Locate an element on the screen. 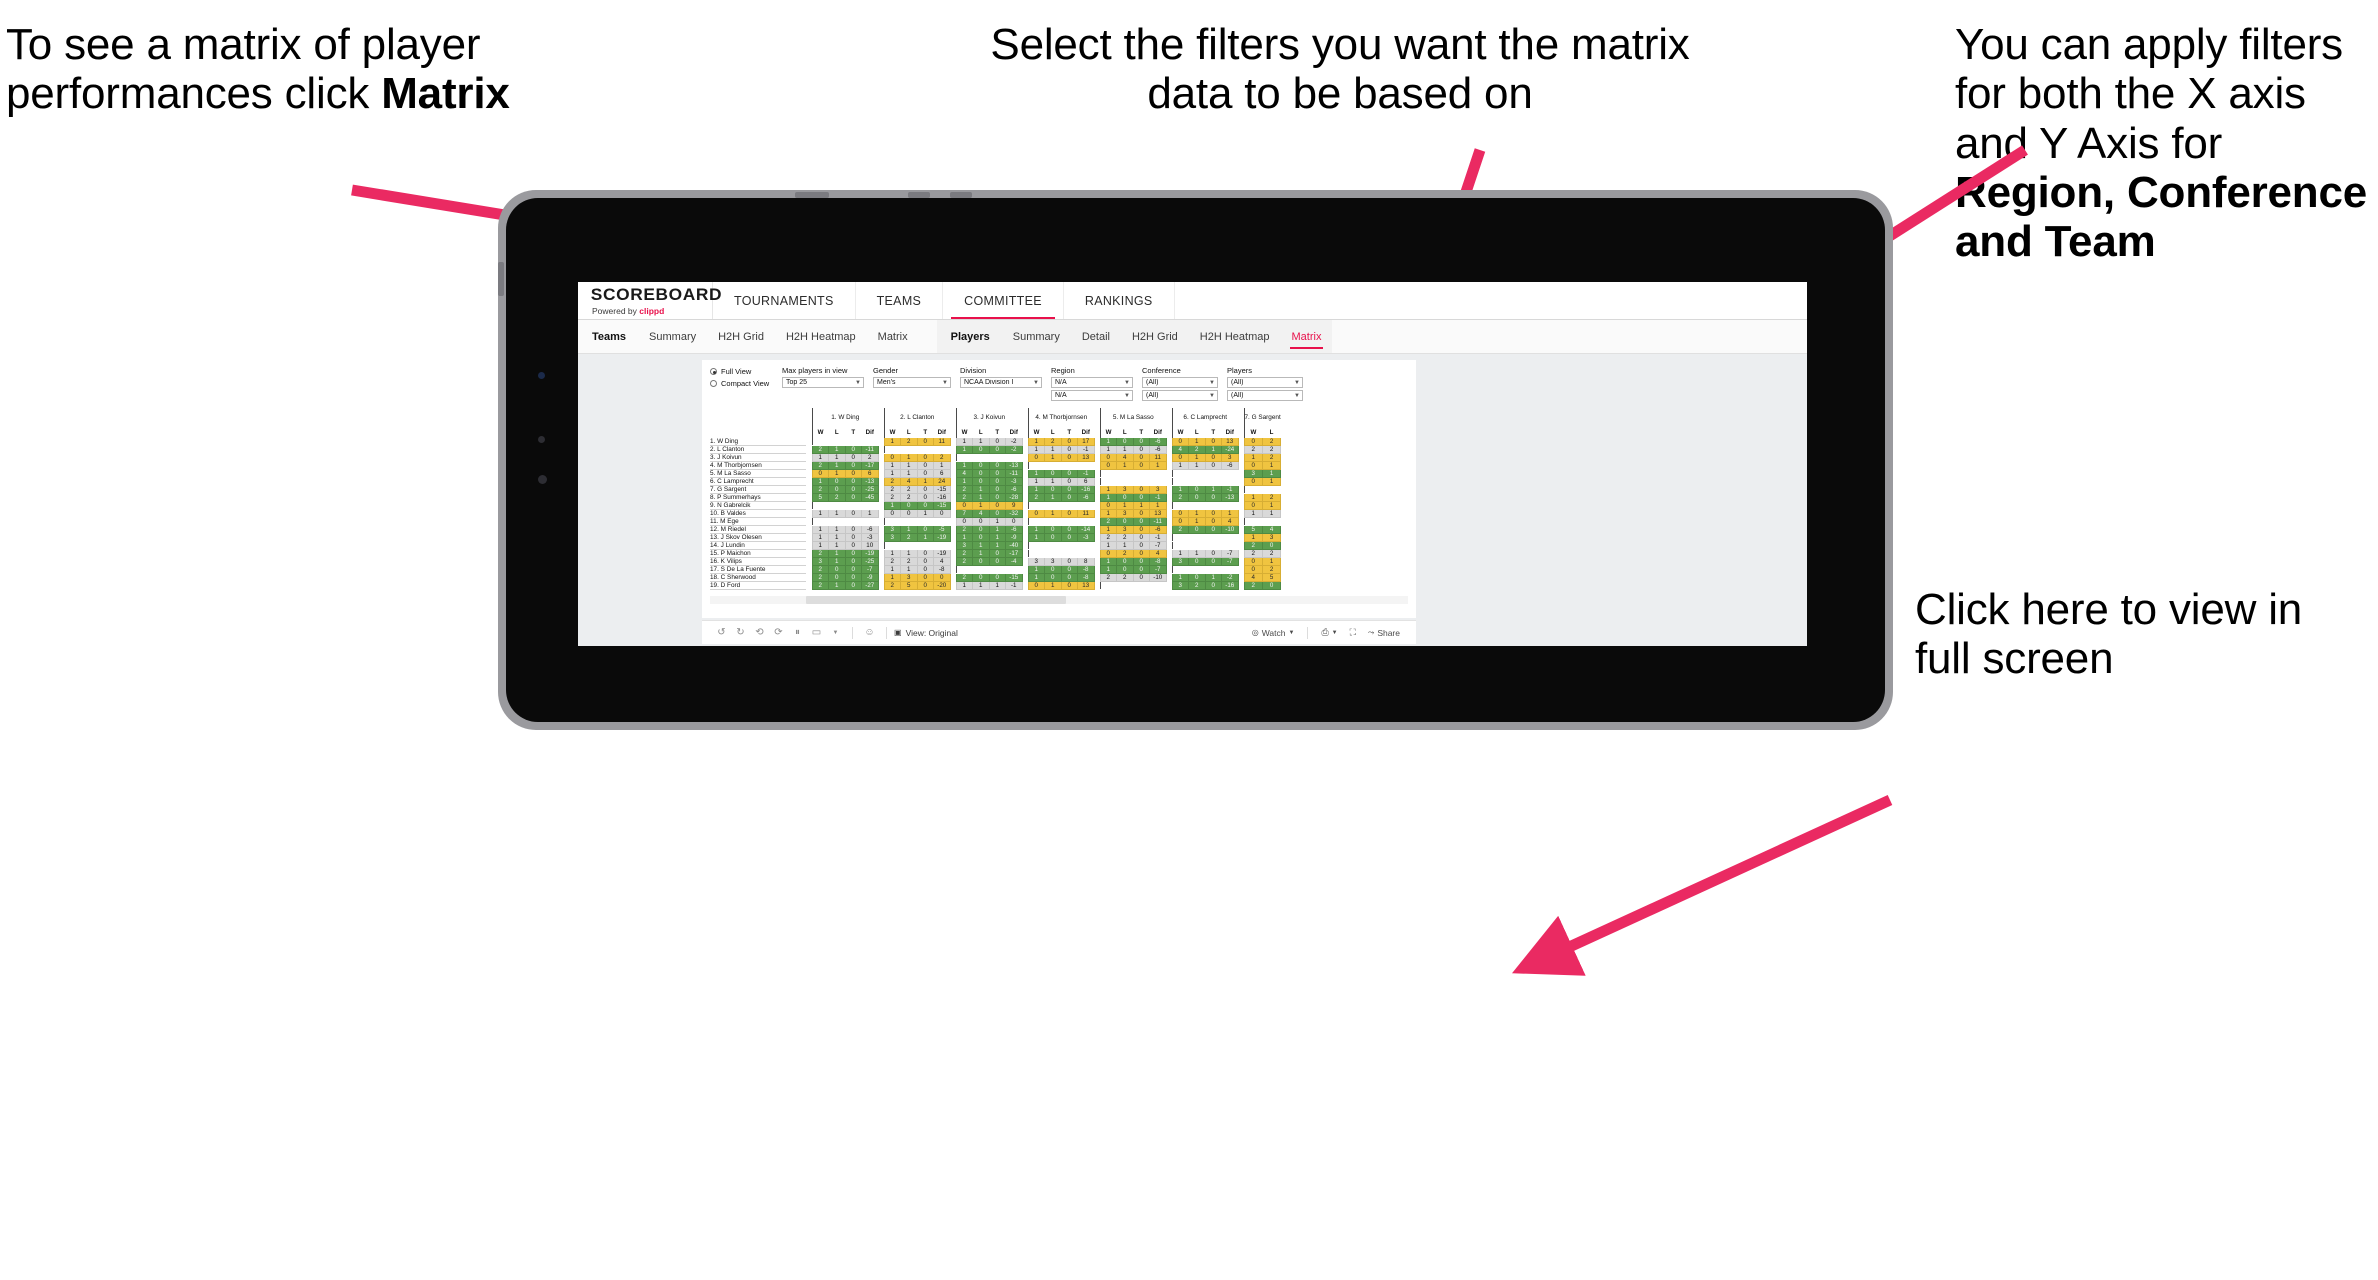 The width and height of the screenshot is (2378, 1280). matrix-data-cell: -27 is located at coordinates (870, 585).